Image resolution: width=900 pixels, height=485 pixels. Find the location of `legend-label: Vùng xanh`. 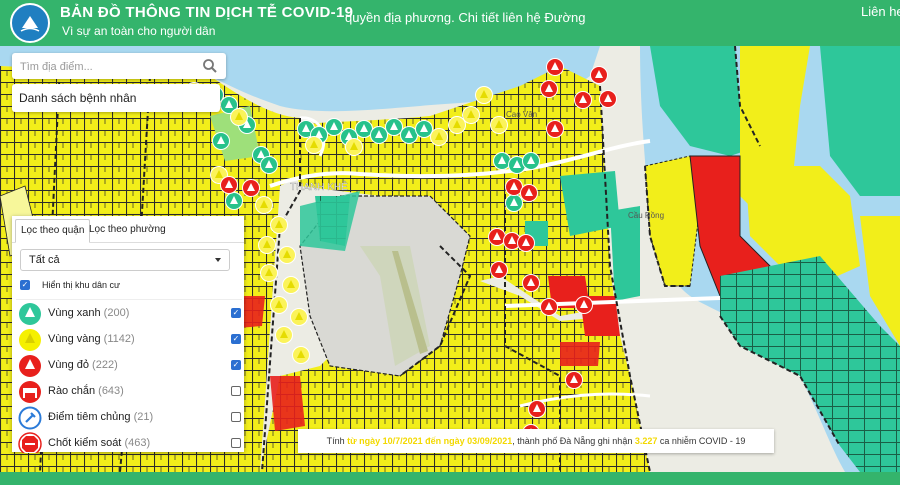

legend-label: Vùng xanh is located at coordinates (74, 313).